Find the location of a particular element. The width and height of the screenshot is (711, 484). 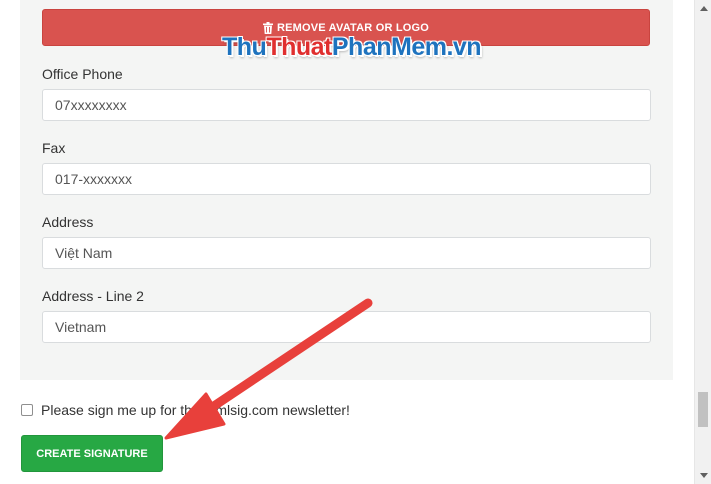

fax-input is located at coordinates (346, 179).